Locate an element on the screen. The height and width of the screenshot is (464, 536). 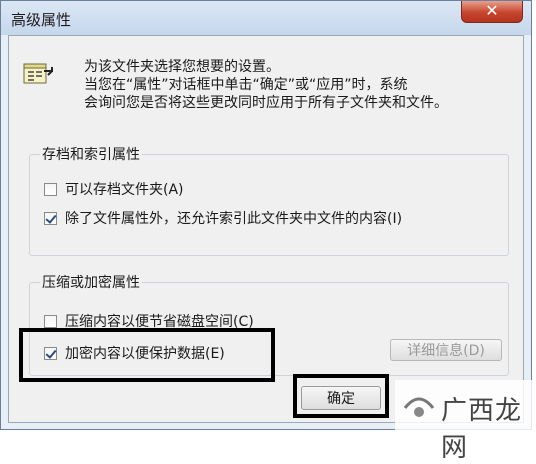
archive-checkbox-row: 可以存档文件夹(A) is located at coordinates (114, 189).